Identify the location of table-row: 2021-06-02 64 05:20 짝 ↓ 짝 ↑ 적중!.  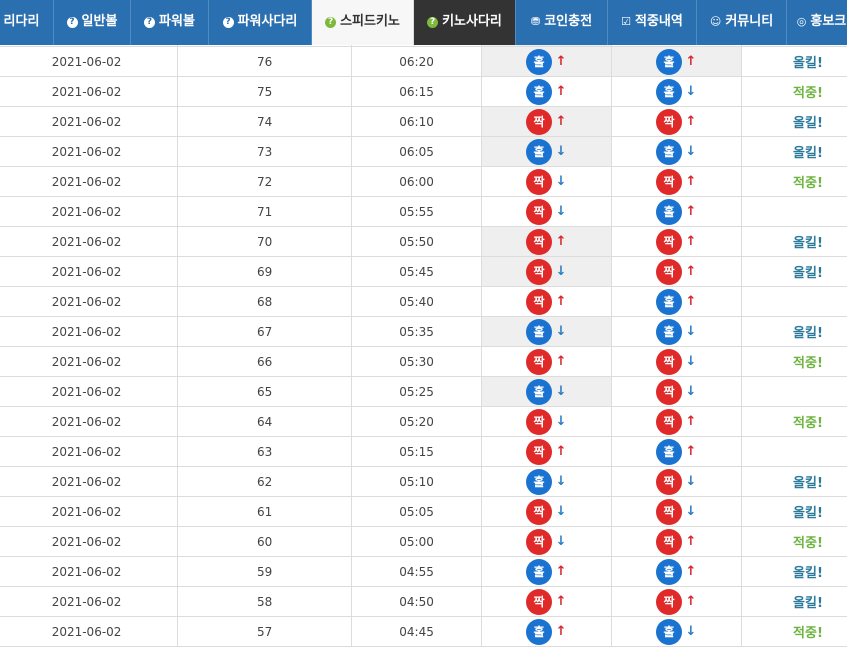
(423, 421).